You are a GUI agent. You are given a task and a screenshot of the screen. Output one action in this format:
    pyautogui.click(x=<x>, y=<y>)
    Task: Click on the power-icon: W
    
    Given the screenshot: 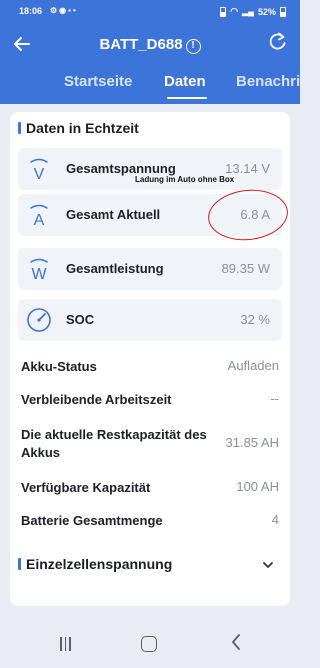 What is the action you would take?
    pyautogui.click(x=39, y=270)
    